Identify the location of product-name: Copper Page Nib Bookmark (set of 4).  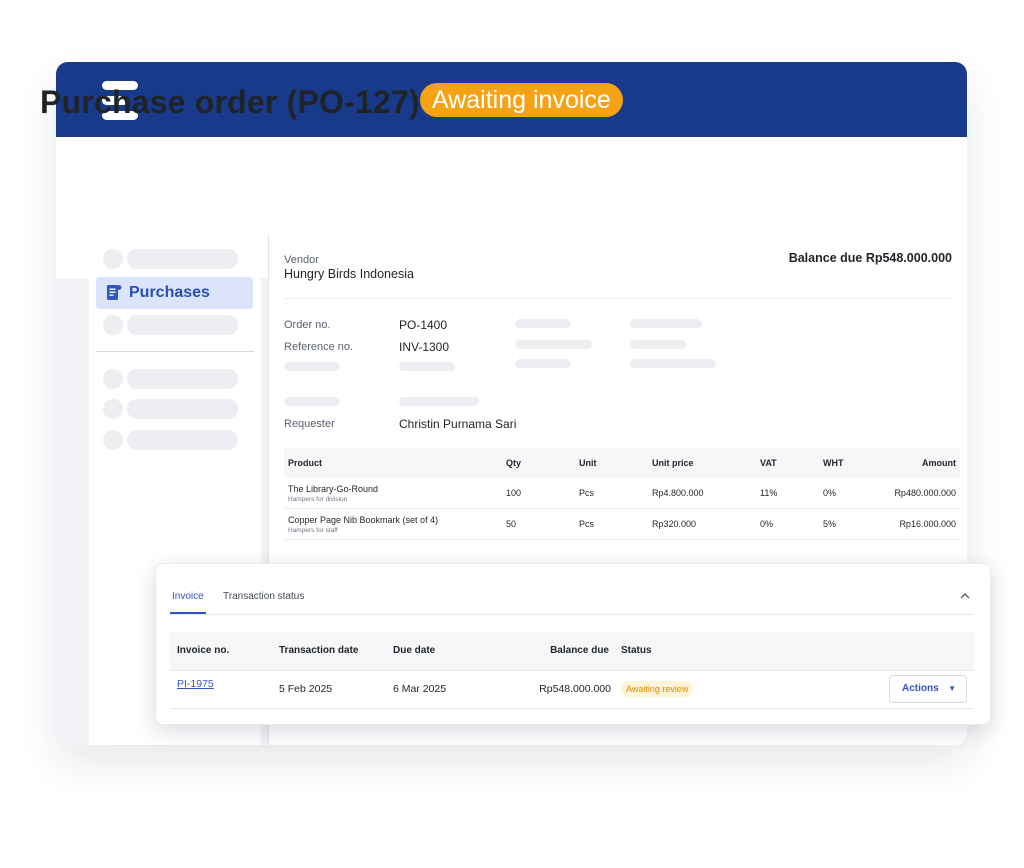
(363, 519).